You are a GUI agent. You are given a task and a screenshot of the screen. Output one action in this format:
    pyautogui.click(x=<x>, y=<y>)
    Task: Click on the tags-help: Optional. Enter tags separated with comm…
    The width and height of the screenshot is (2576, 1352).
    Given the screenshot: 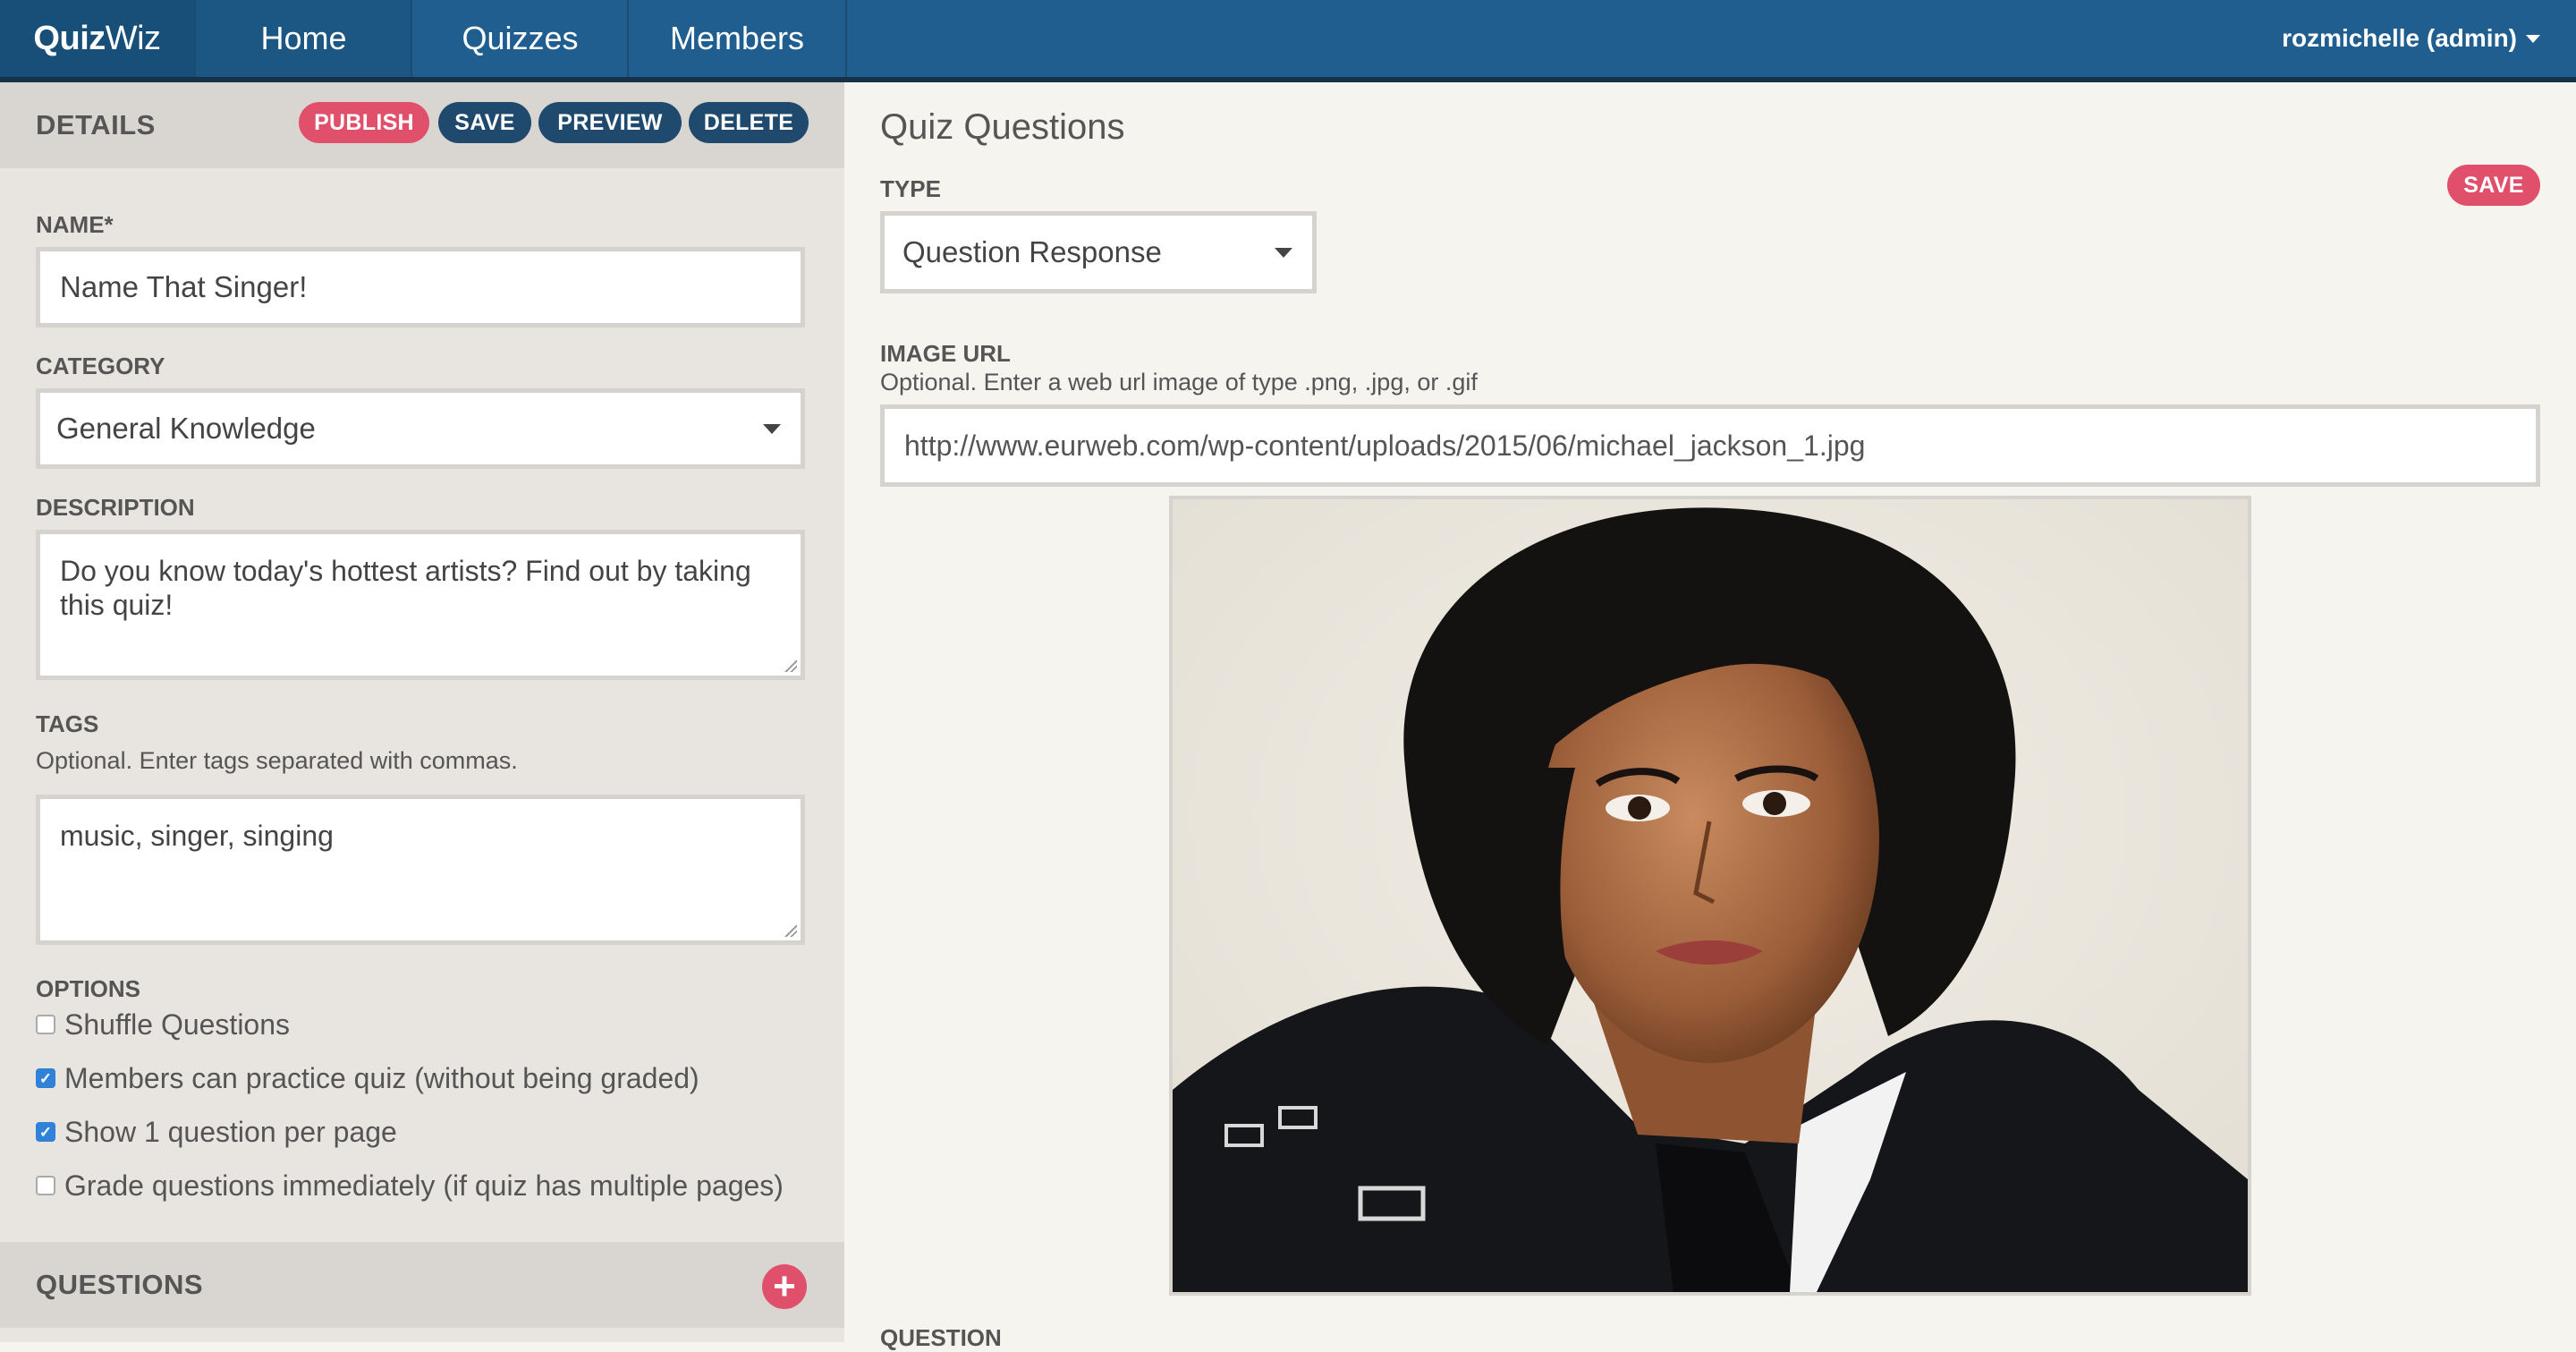 What is the action you would take?
    pyautogui.click(x=277, y=760)
    